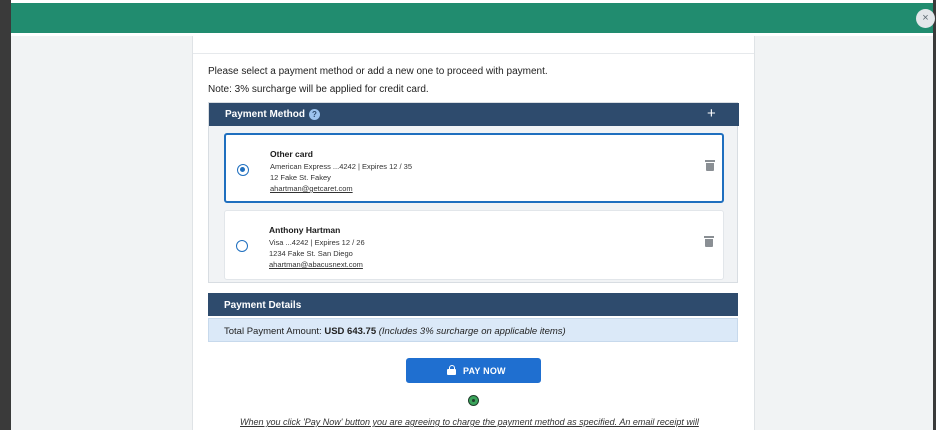 This screenshot has width=936, height=430. I want to click on card-name: Anthony Hartman, so click(305, 230).